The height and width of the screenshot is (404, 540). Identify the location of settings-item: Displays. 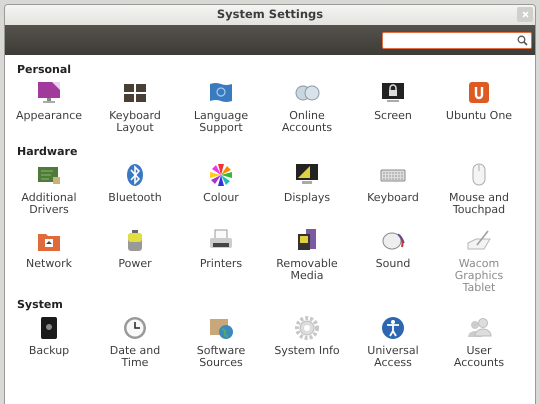
(307, 192).